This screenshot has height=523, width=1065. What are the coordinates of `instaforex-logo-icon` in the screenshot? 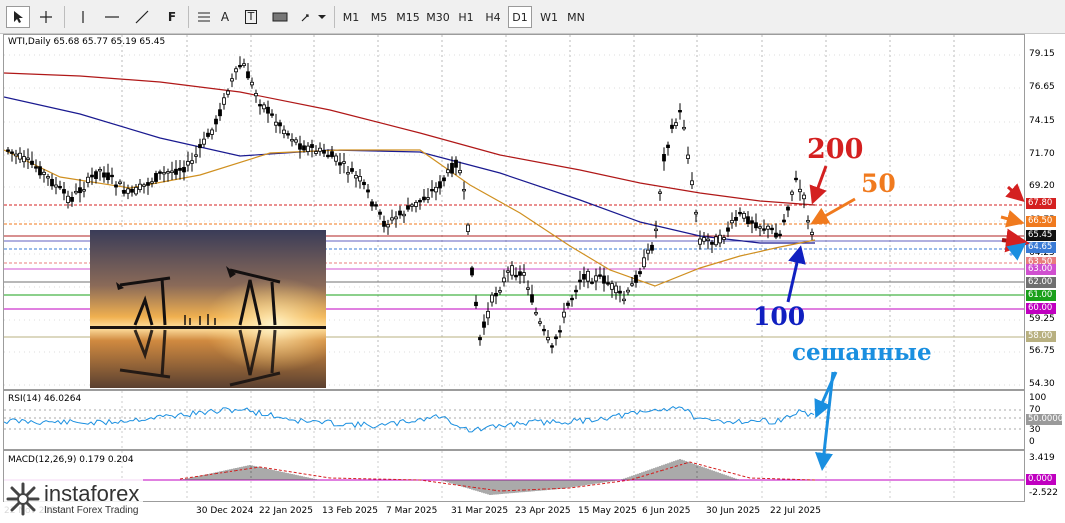 It's located at (23, 499).